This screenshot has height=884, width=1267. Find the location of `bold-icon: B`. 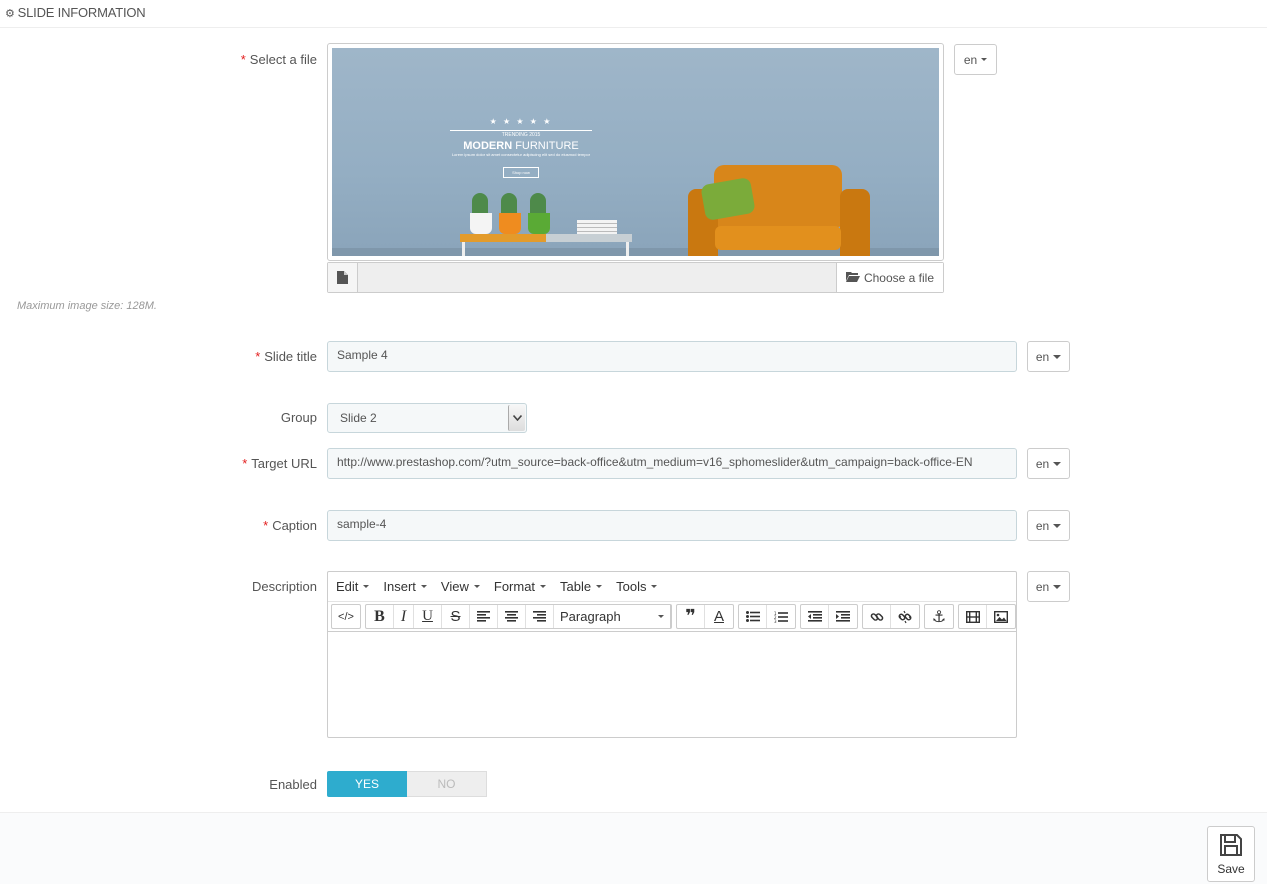

bold-icon: B is located at coordinates (380, 616).